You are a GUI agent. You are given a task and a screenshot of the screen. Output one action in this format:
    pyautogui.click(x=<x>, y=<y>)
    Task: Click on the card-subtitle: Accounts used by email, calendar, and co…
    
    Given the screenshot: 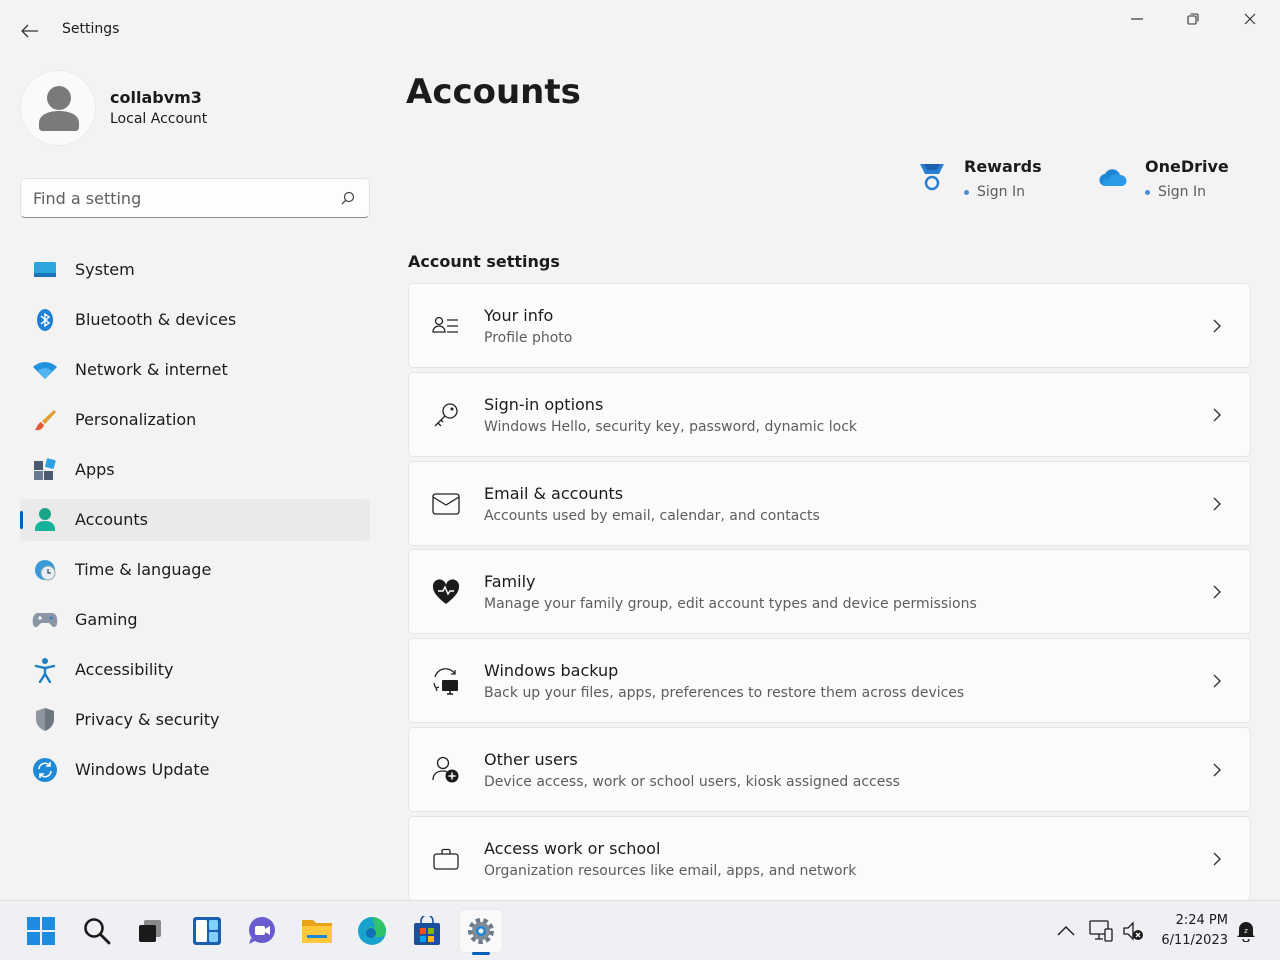 What is the action you would take?
    pyautogui.click(x=652, y=516)
    